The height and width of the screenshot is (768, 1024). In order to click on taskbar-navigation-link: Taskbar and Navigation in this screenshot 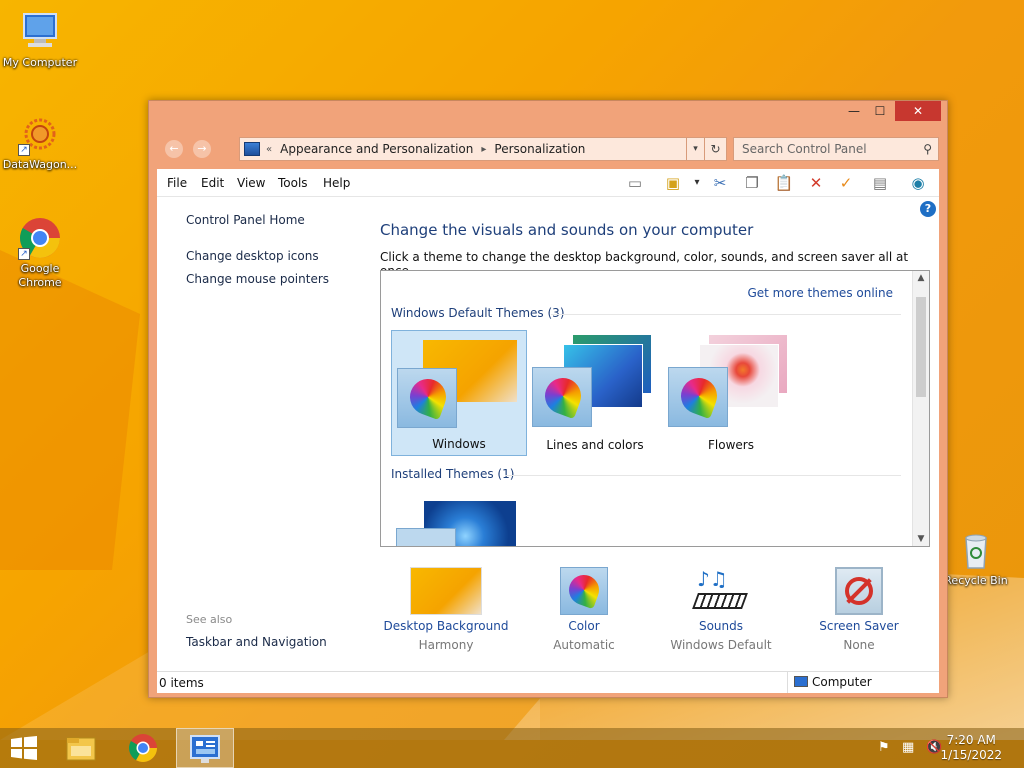, I will do `click(256, 642)`.